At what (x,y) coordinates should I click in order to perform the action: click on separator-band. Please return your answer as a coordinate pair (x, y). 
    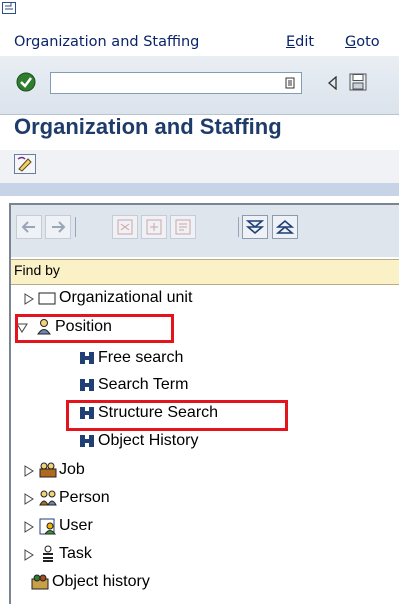
    Looking at the image, I should click on (199, 189).